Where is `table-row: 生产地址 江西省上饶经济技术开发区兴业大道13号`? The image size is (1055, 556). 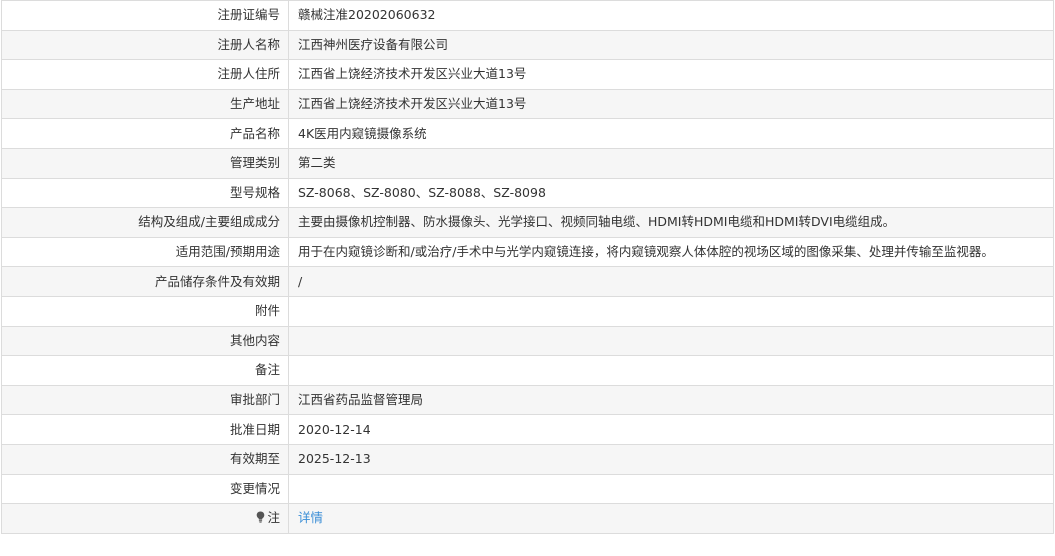
table-row: 生产地址 江西省上饶经济技术开发区兴业大道13号 is located at coordinates (527, 104).